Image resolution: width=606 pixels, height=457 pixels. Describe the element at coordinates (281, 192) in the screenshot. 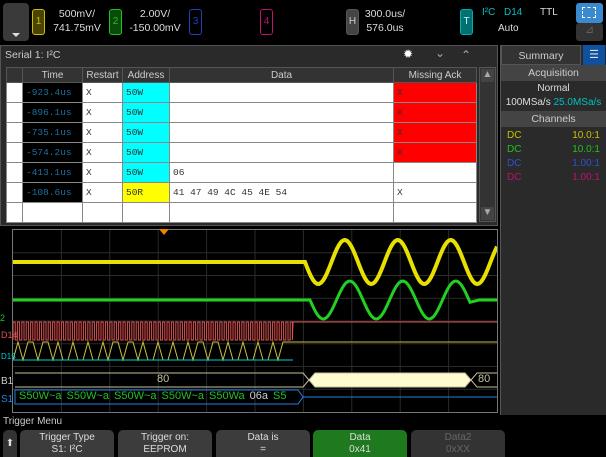

I see `cell-data: 41 47 49 4C 45 4E 54` at that location.